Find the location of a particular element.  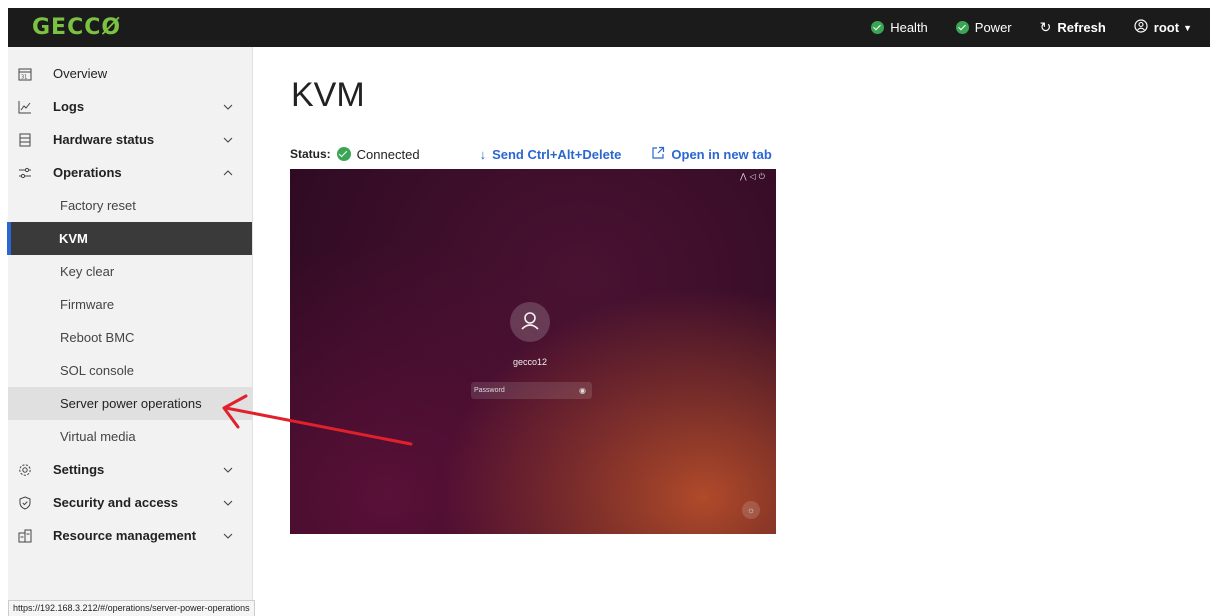

top-right-menu: Health Power ↻ Refresh root ▼ is located at coordinates (1040, 27).